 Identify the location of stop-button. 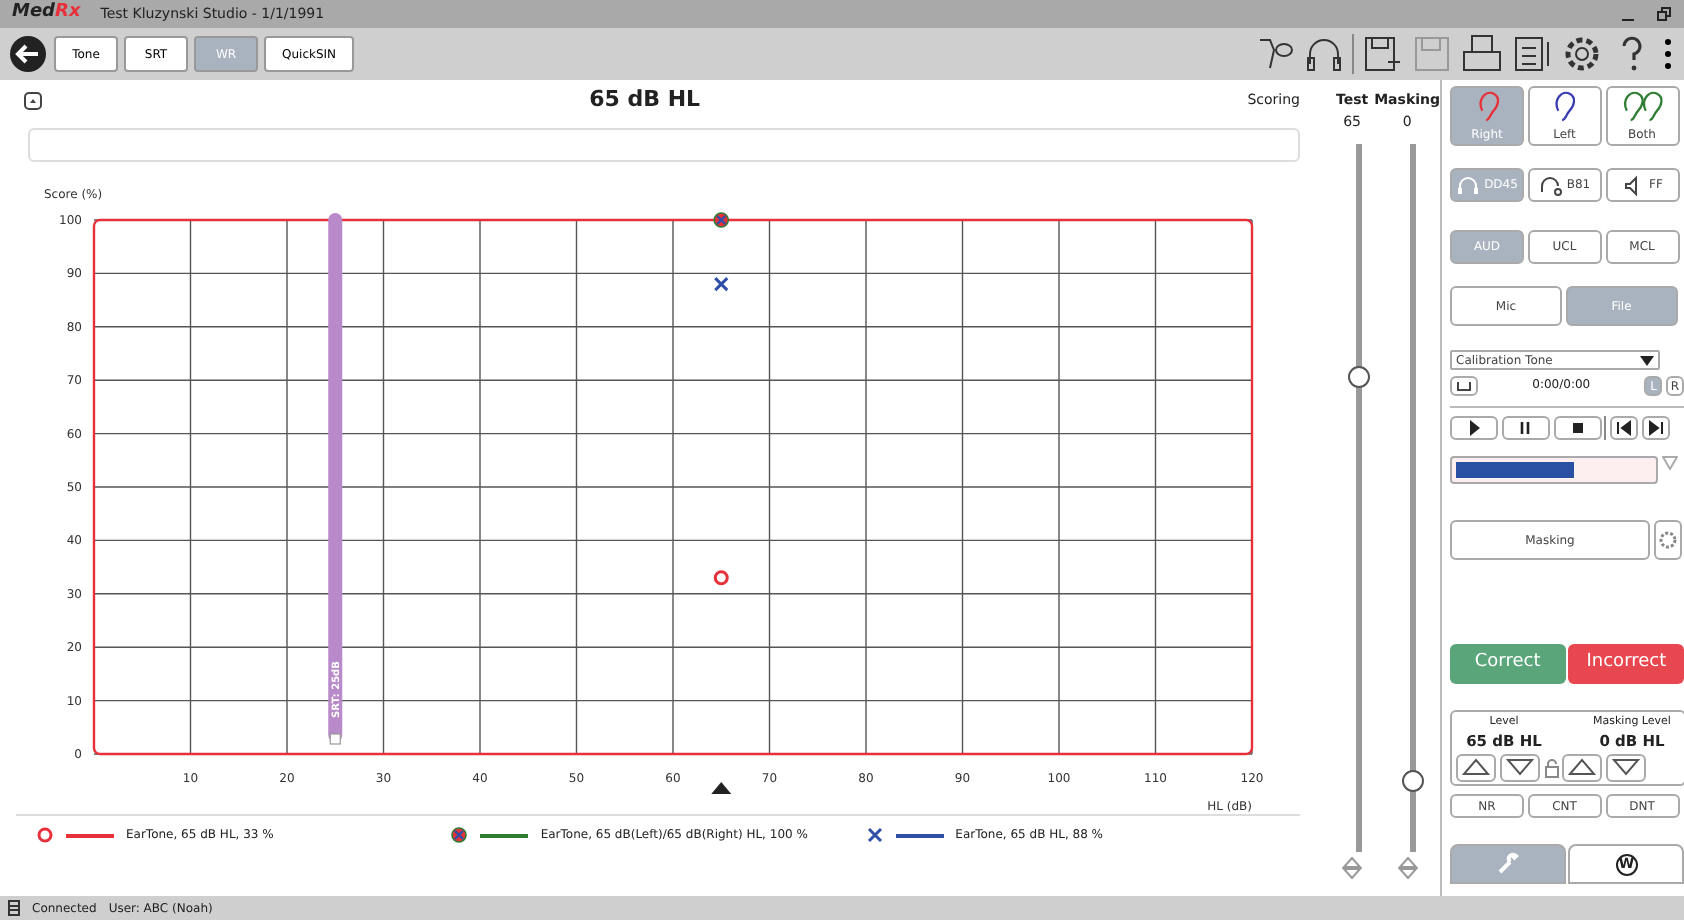
(1577, 428).